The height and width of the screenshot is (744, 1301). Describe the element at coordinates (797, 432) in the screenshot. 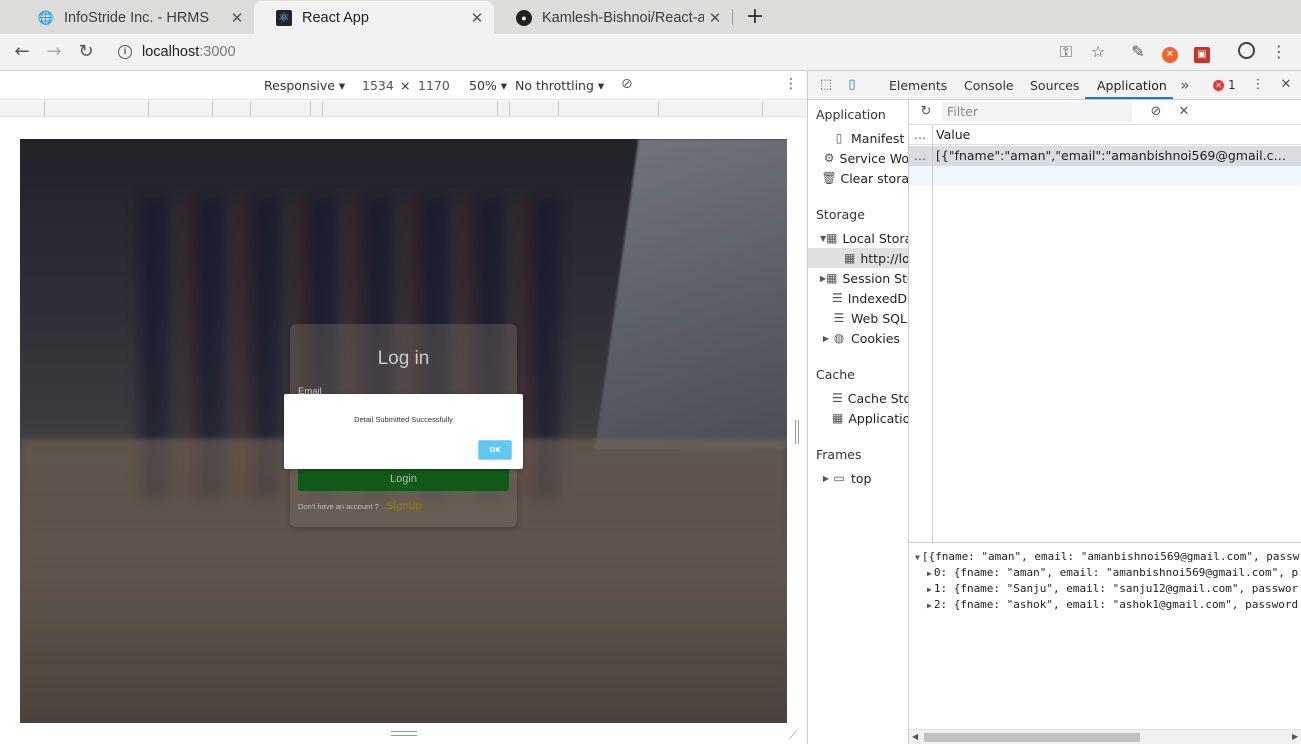

I see `viewport-resize-handle-right` at that location.